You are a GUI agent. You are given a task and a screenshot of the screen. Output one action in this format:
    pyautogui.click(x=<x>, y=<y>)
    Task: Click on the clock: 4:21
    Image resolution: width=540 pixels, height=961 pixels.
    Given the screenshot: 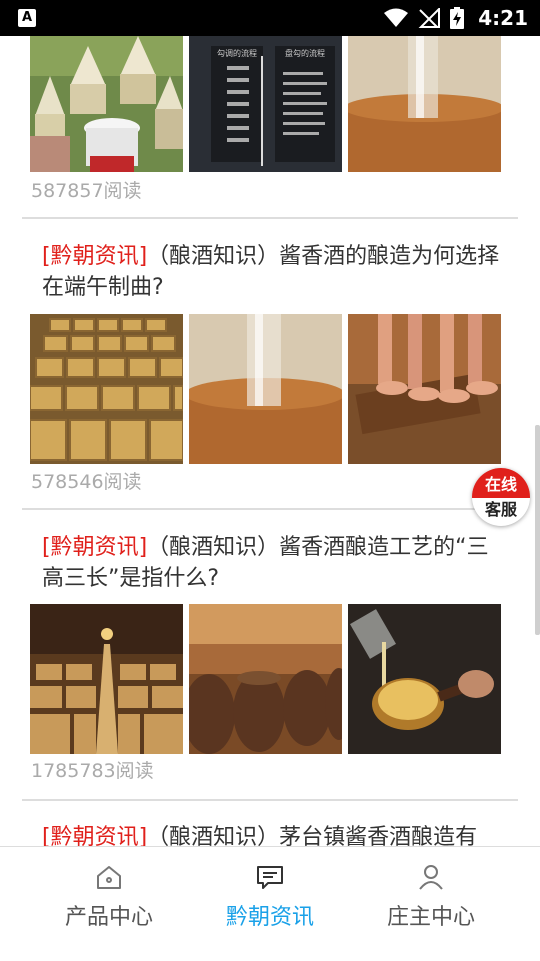 What is the action you would take?
    pyautogui.click(x=503, y=18)
    